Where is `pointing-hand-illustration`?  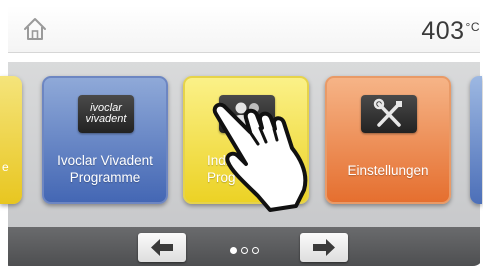
pointing-hand-illustration is located at coordinates (260, 157).